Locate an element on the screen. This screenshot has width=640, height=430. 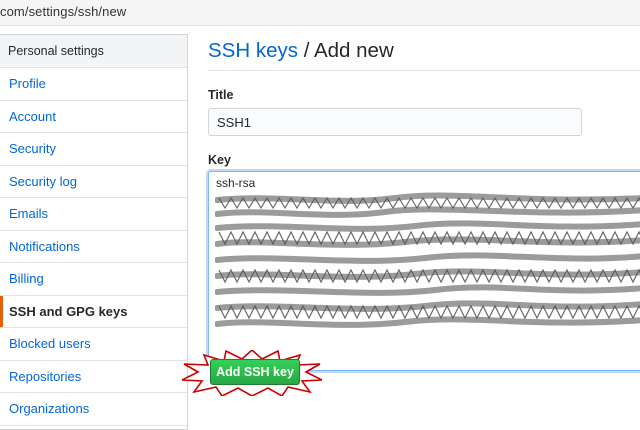
sidebar-item-ssh-gpg-keys: SSH and GPG keys is located at coordinates (93, 311).